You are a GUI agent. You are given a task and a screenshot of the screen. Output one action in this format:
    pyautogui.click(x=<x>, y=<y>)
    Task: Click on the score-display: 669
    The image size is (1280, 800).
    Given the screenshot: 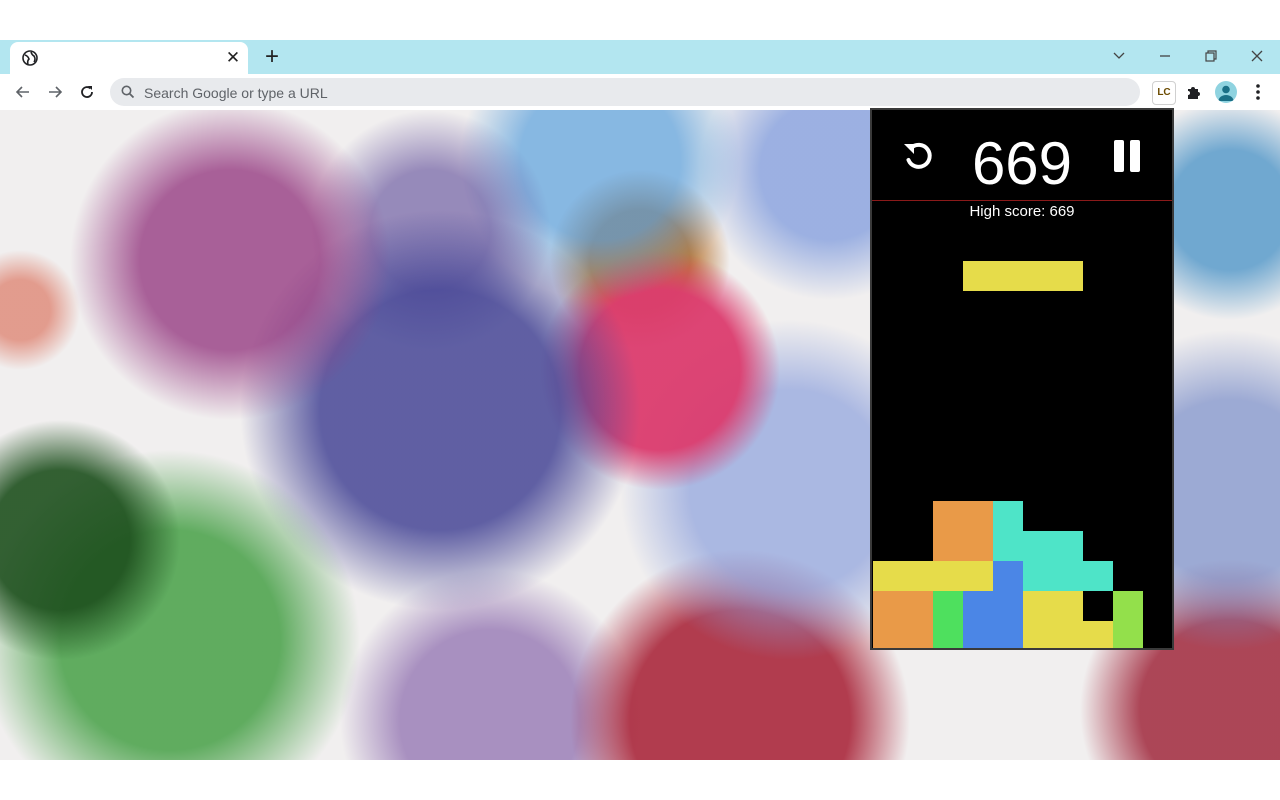 What is the action you would take?
    pyautogui.click(x=1022, y=163)
    